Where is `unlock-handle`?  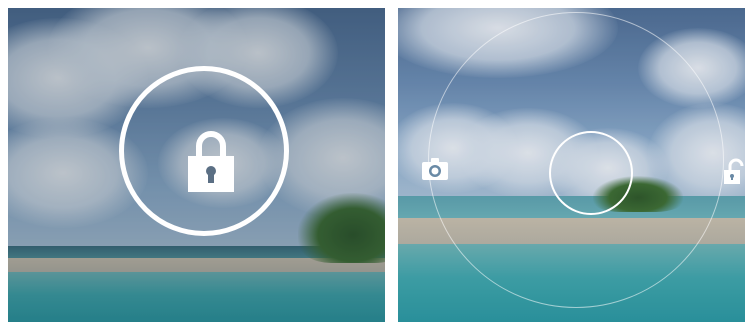 unlock-handle is located at coordinates (591, 173).